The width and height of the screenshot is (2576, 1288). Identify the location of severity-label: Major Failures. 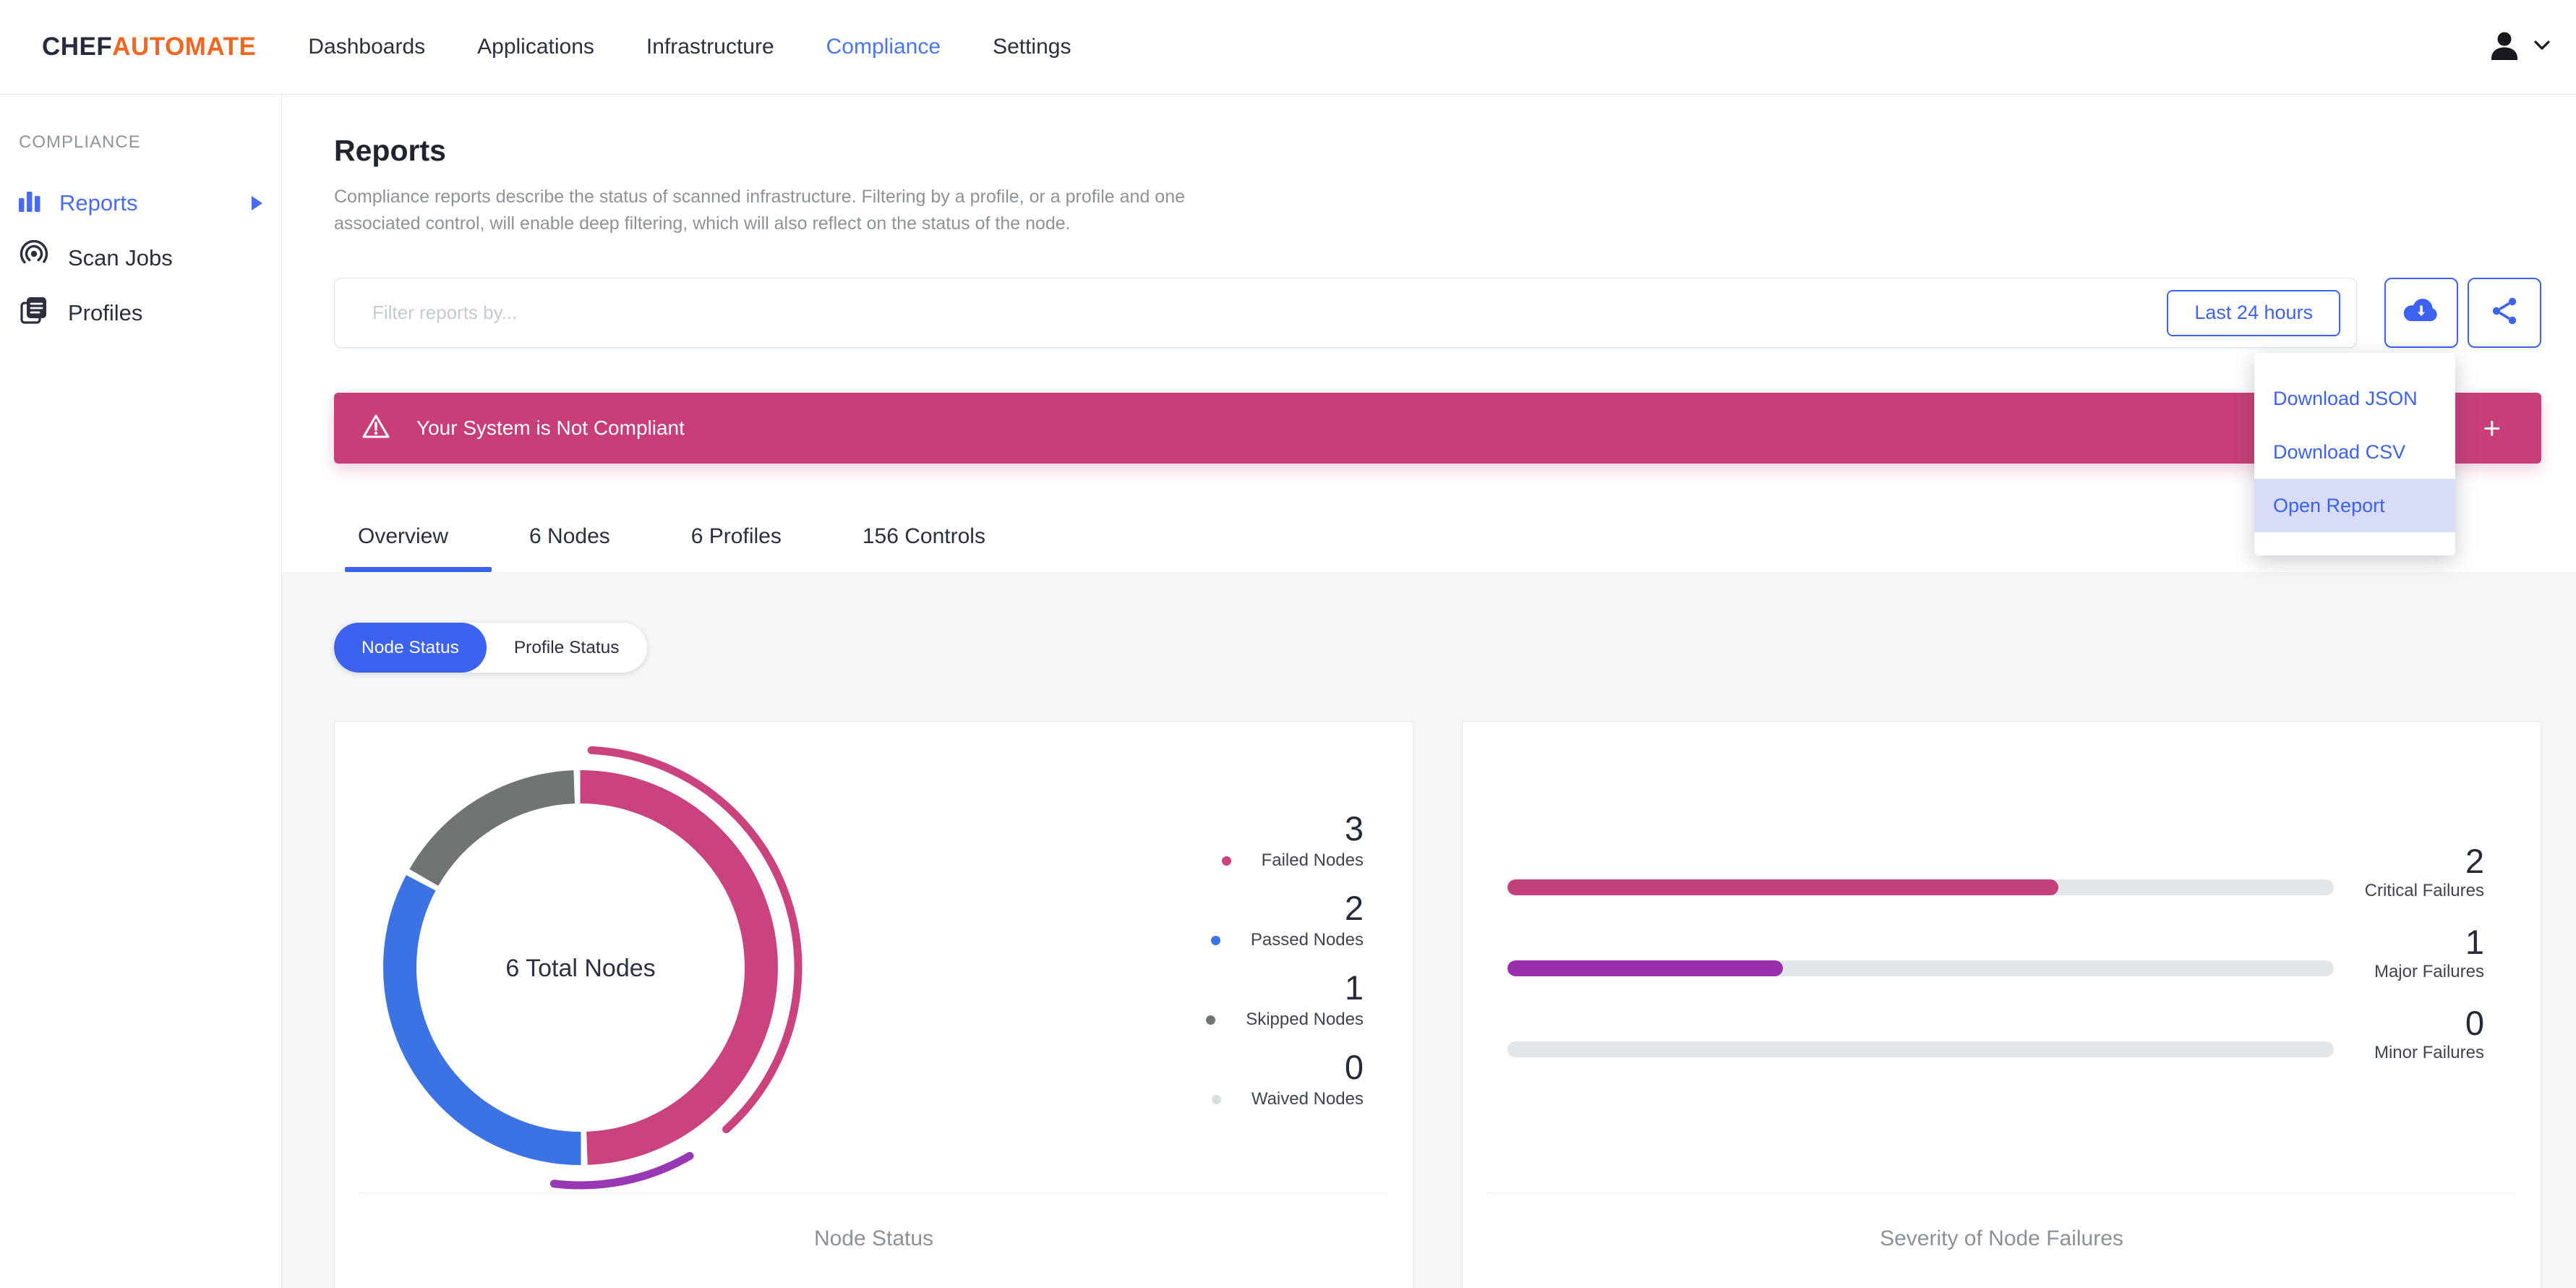
(2429, 971).